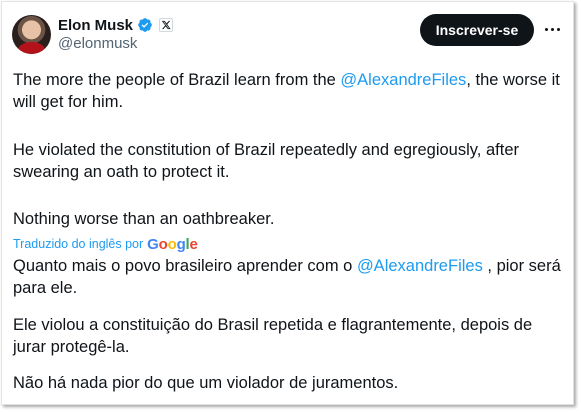 This screenshot has height=412, width=581. What do you see at coordinates (78, 244) in the screenshot?
I see `translation-label: Traduzido do inglês por` at bounding box center [78, 244].